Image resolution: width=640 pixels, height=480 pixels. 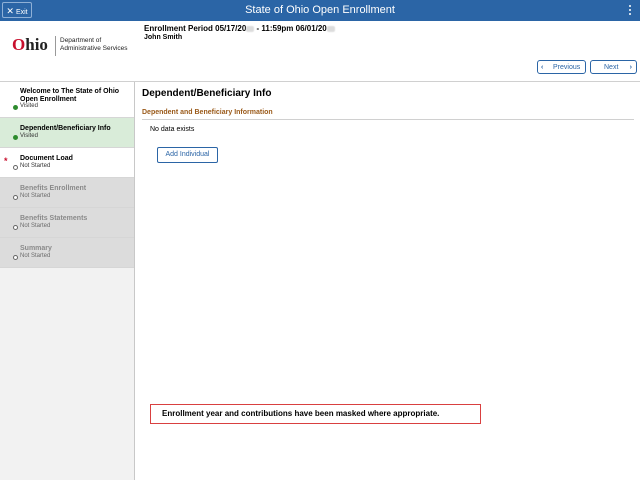 I want to click on chevron-right-icon: ›, so click(x=630, y=67).